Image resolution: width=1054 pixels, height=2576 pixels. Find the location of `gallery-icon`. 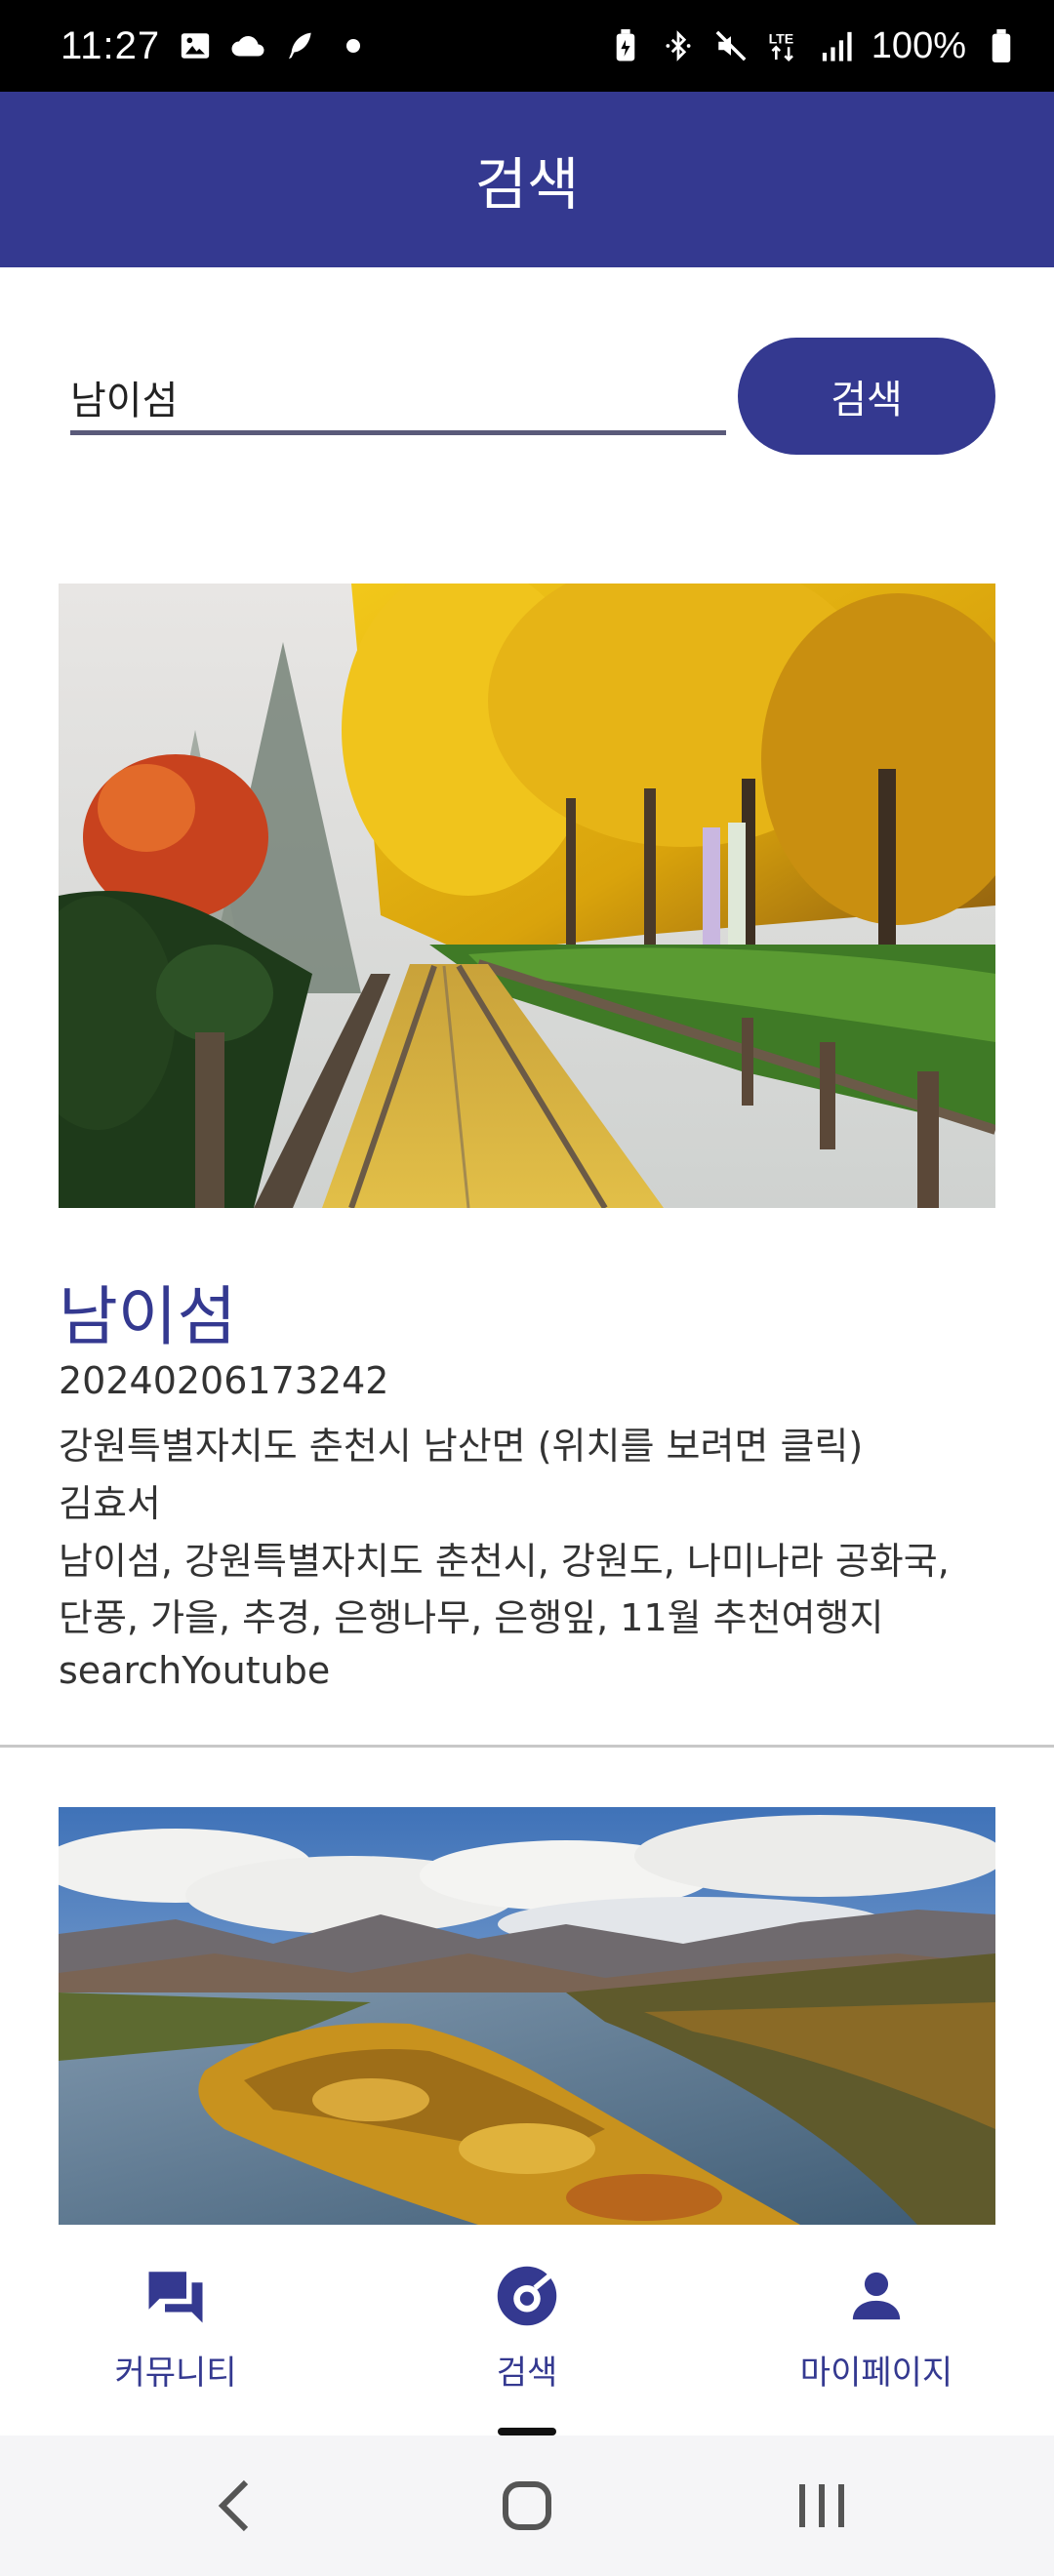

gallery-icon is located at coordinates (195, 45).